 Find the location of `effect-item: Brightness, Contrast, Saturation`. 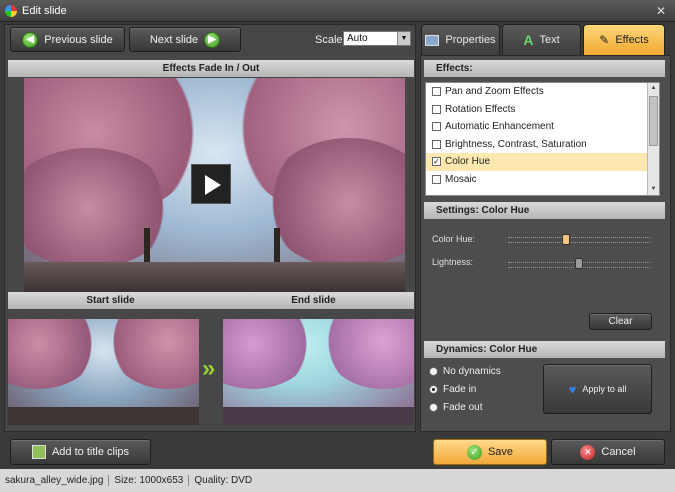

effect-item: Brightness, Contrast, Saturation is located at coordinates (542, 145).